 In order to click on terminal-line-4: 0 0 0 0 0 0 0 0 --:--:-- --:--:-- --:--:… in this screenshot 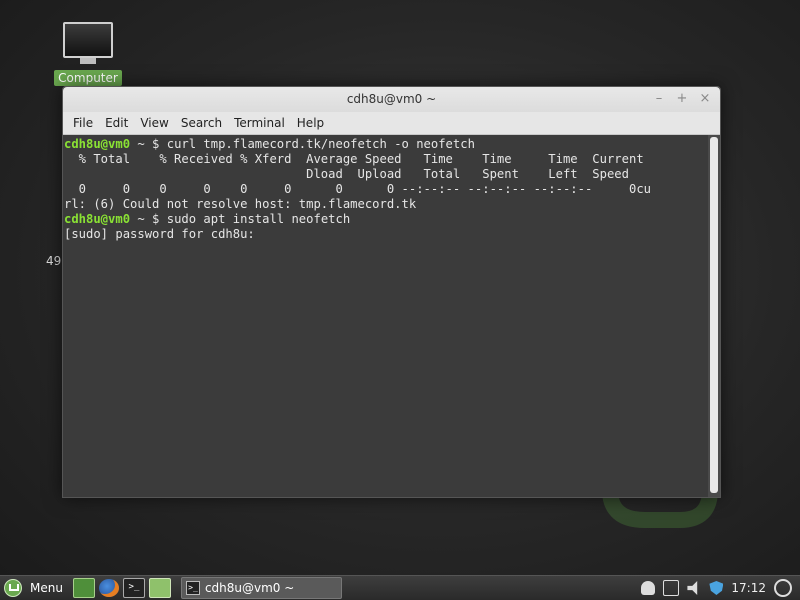, I will do `click(357, 189)`.